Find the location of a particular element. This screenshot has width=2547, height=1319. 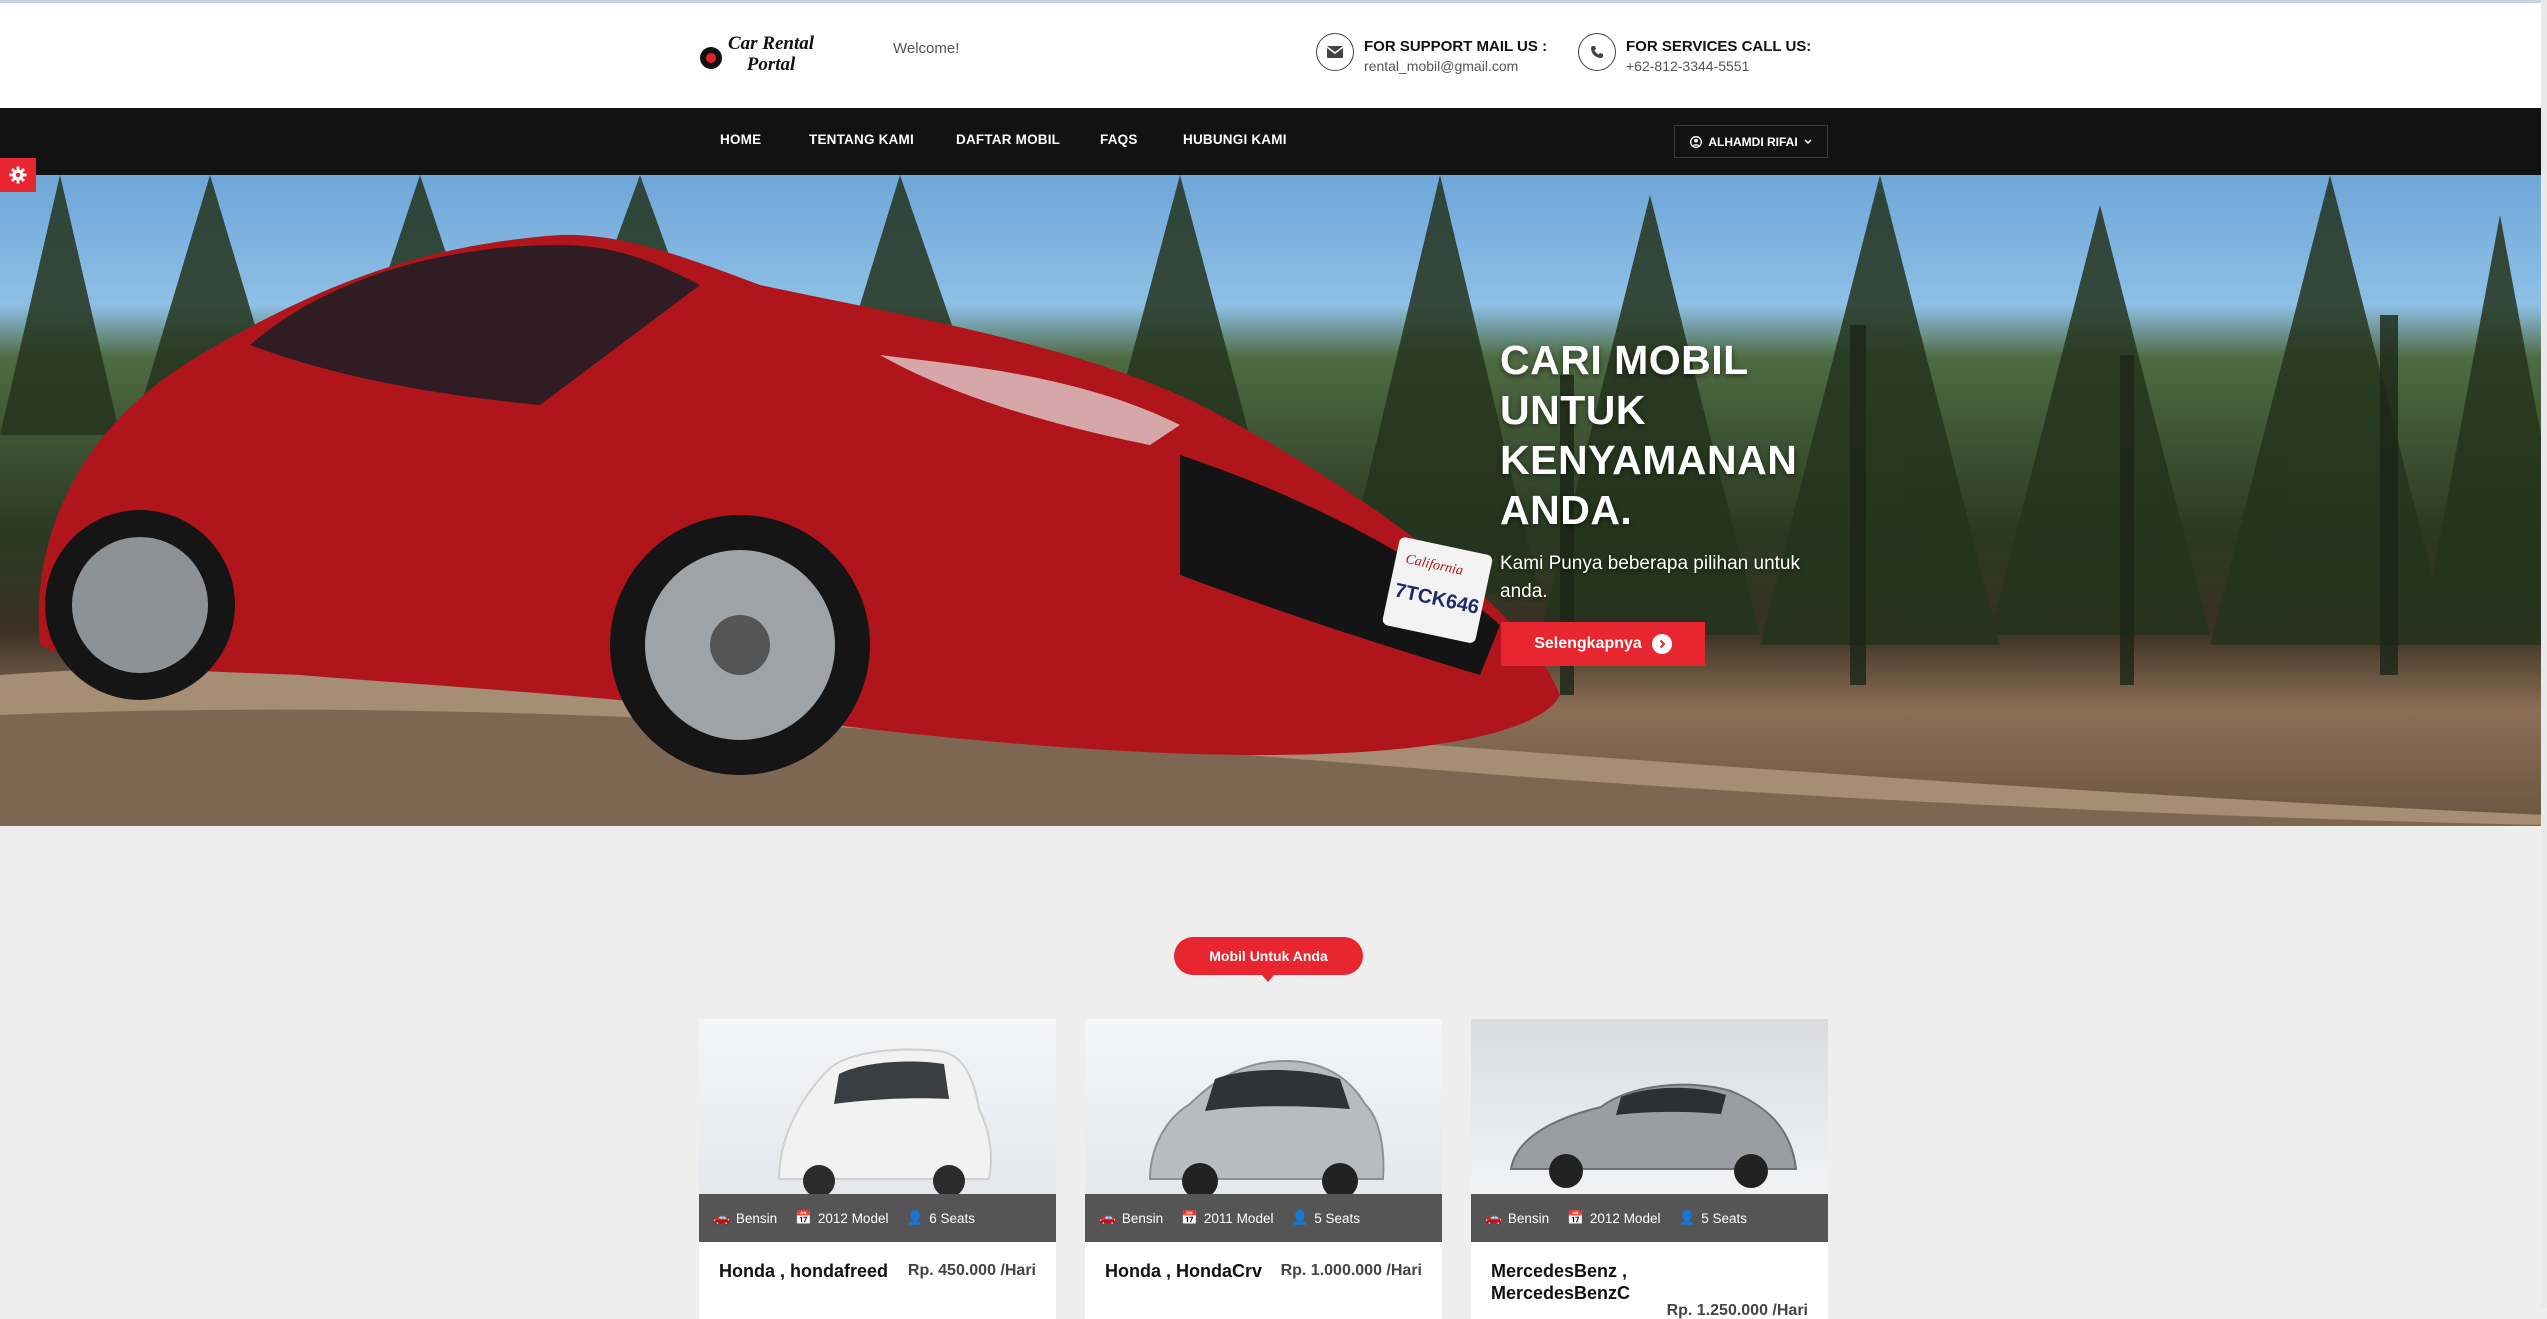

section-badge: Mobil Untuk Anda is located at coordinates (1268, 959).